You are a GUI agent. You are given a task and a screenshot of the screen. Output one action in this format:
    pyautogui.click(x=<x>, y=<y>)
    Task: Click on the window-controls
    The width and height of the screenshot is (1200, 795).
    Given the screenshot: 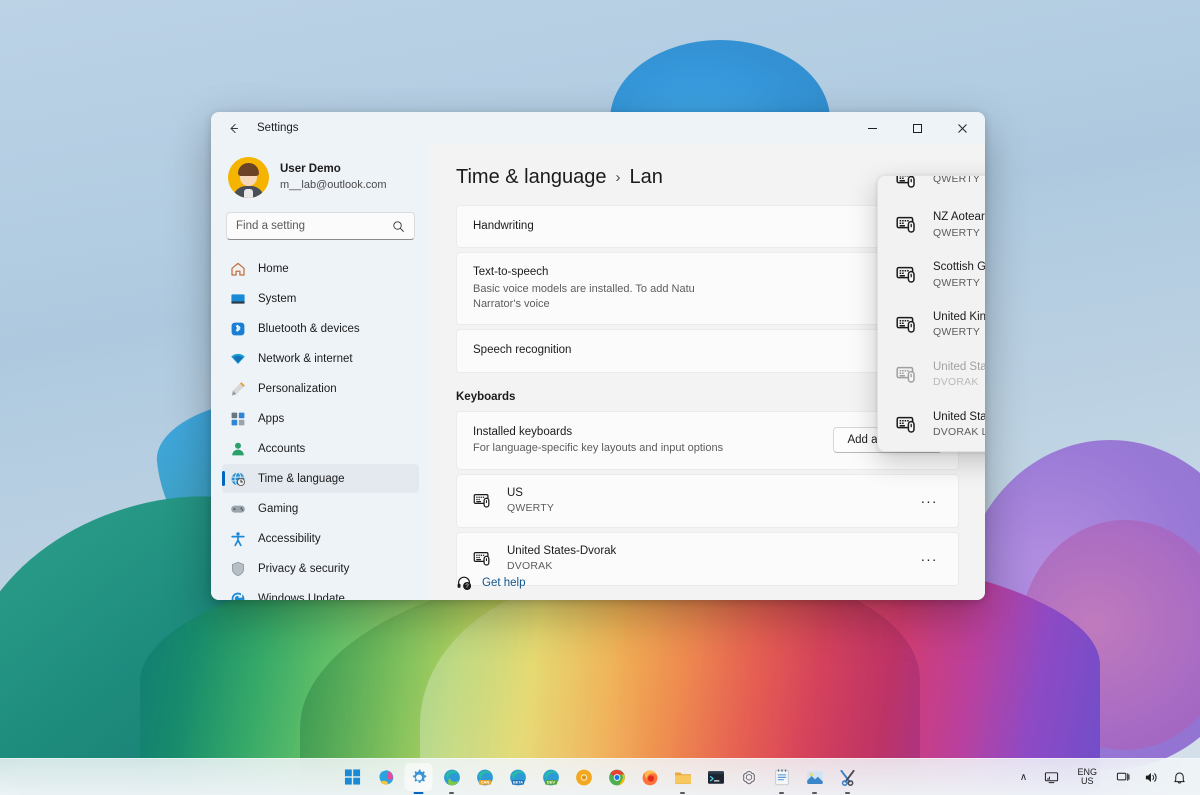 What is the action you would take?
    pyautogui.click(x=917, y=128)
    